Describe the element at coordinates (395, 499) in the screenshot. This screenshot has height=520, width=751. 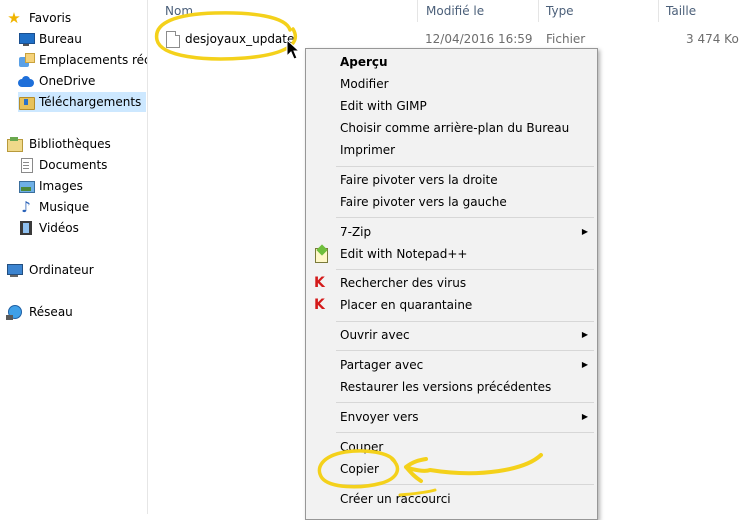
I see `menu-item-label: Créer un raccourci` at that location.